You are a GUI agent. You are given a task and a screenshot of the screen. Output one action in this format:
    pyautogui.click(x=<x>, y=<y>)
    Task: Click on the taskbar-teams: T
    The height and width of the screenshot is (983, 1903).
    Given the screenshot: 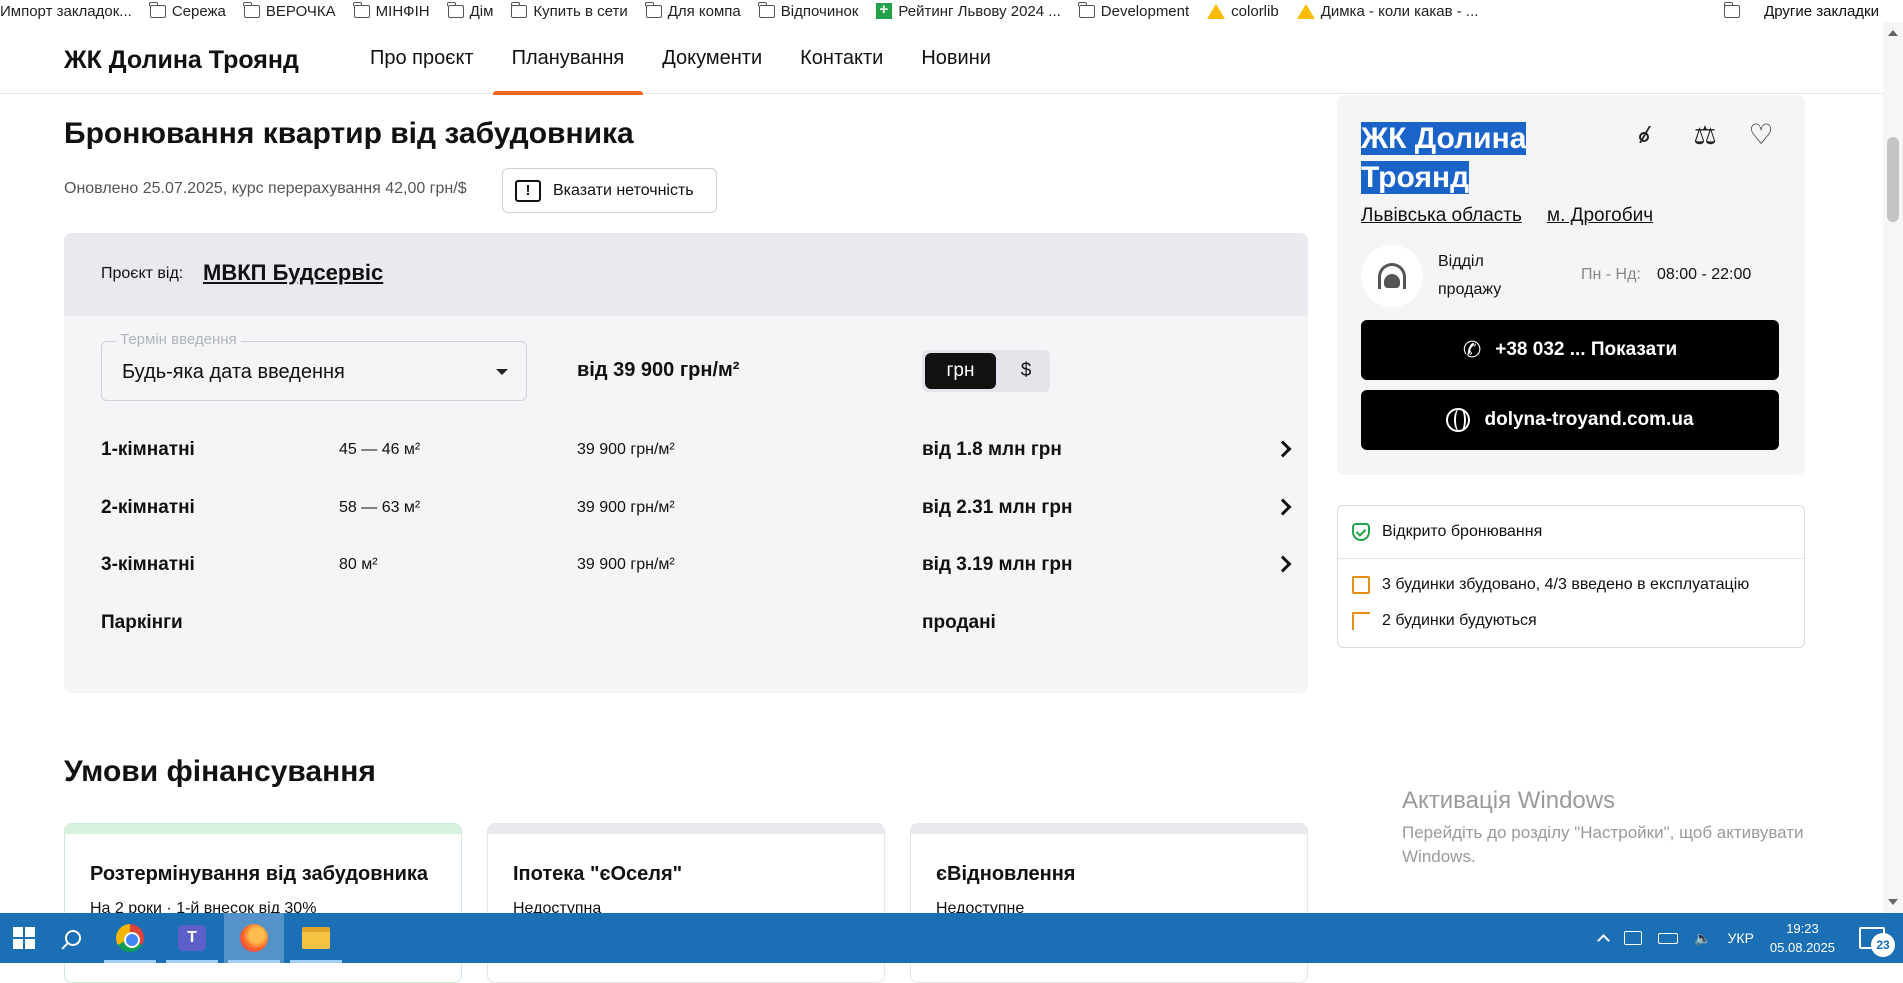 What is the action you would take?
    pyautogui.click(x=192, y=938)
    